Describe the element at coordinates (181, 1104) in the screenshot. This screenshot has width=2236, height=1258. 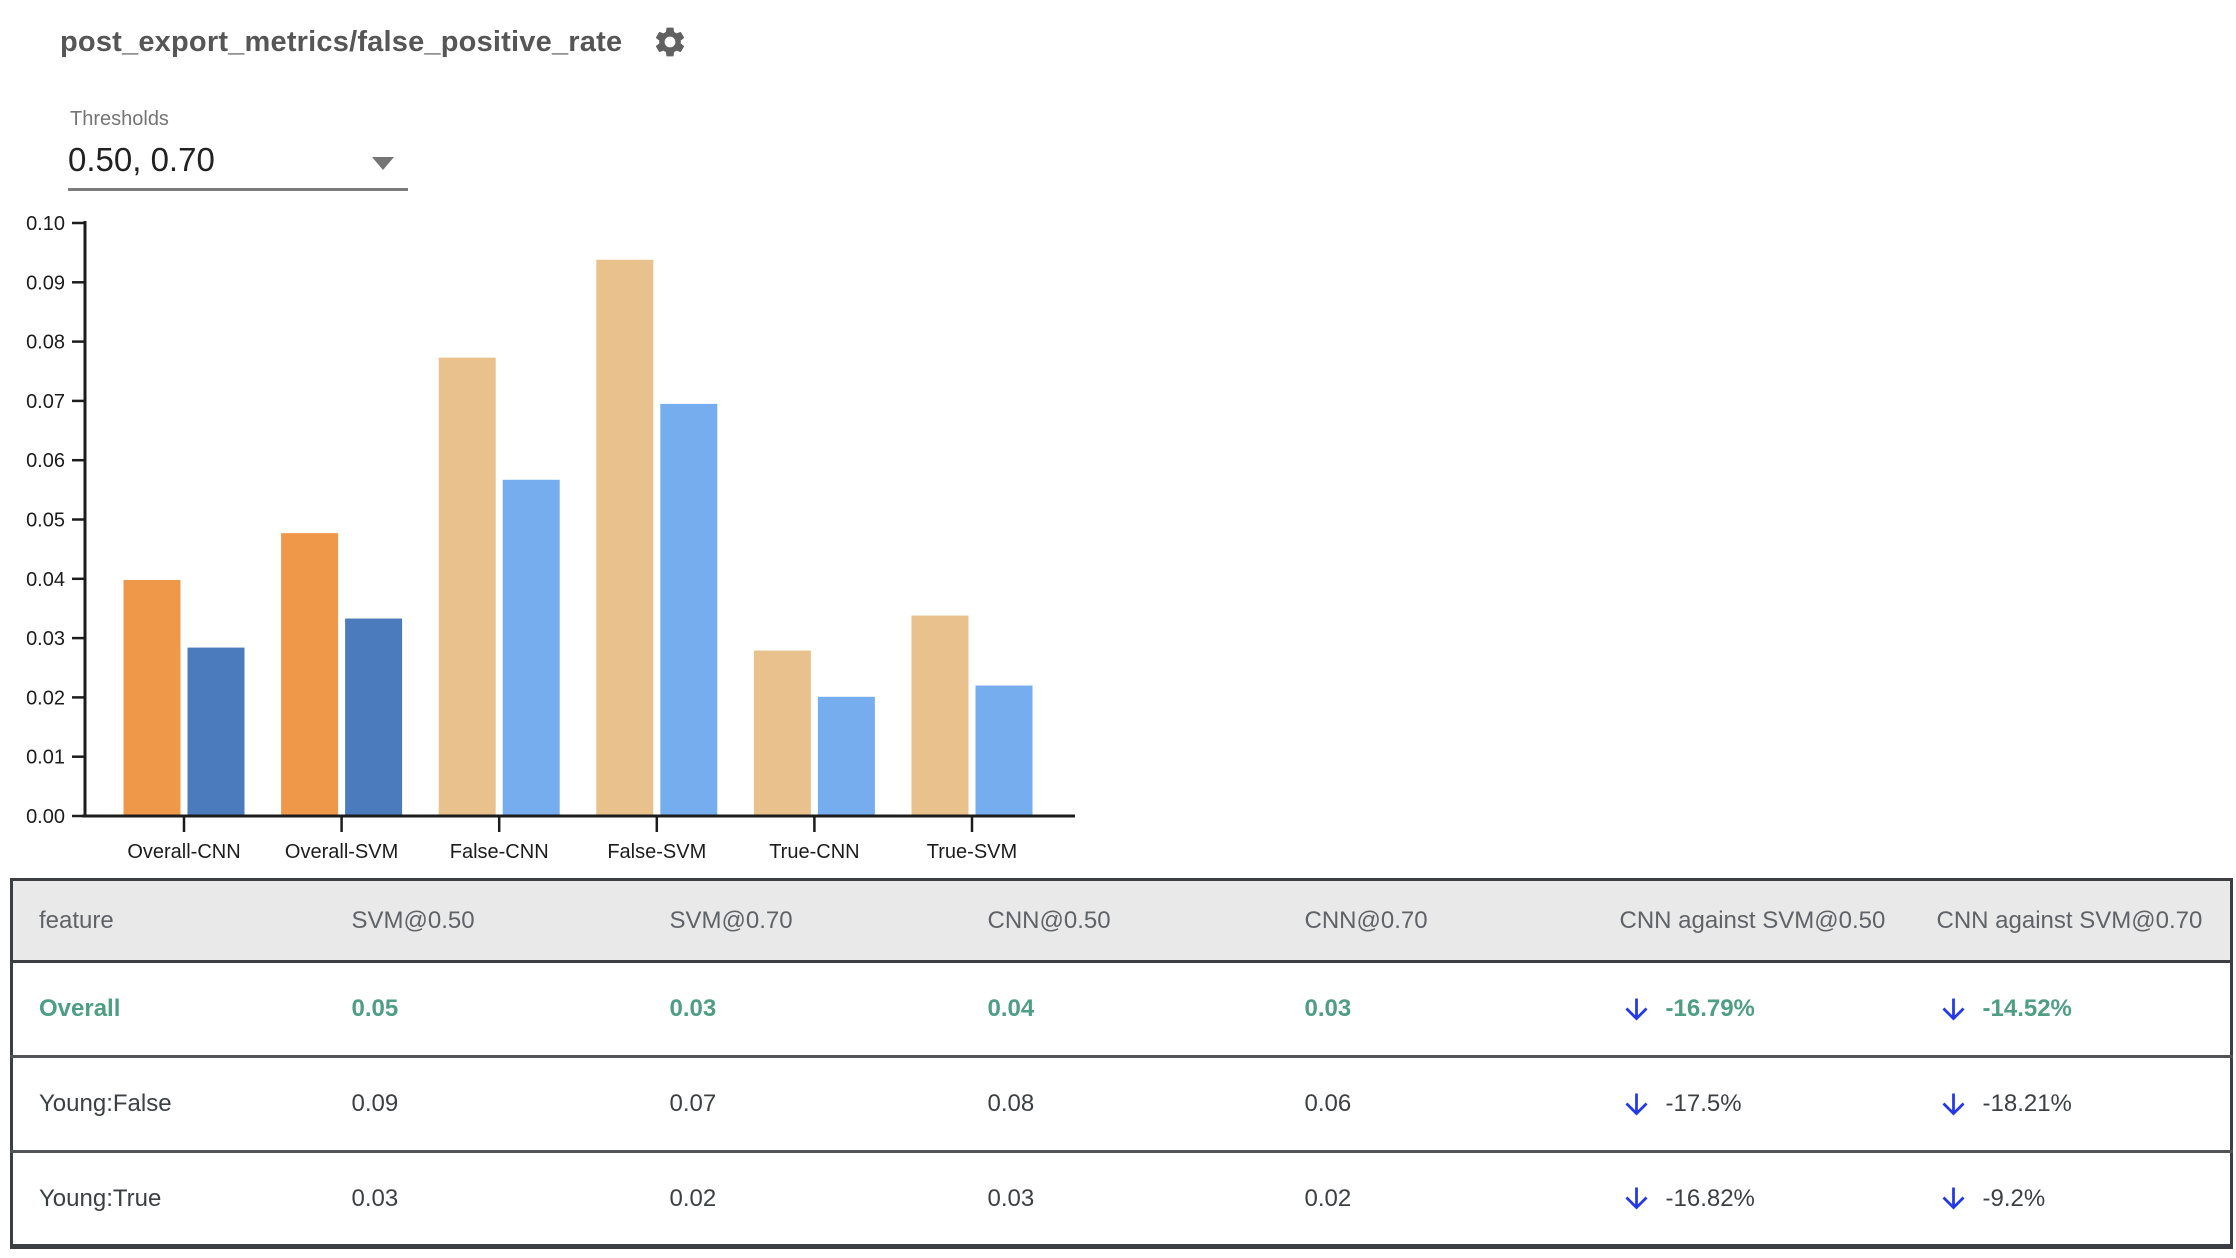
I see `feature-cell: Young:False` at that location.